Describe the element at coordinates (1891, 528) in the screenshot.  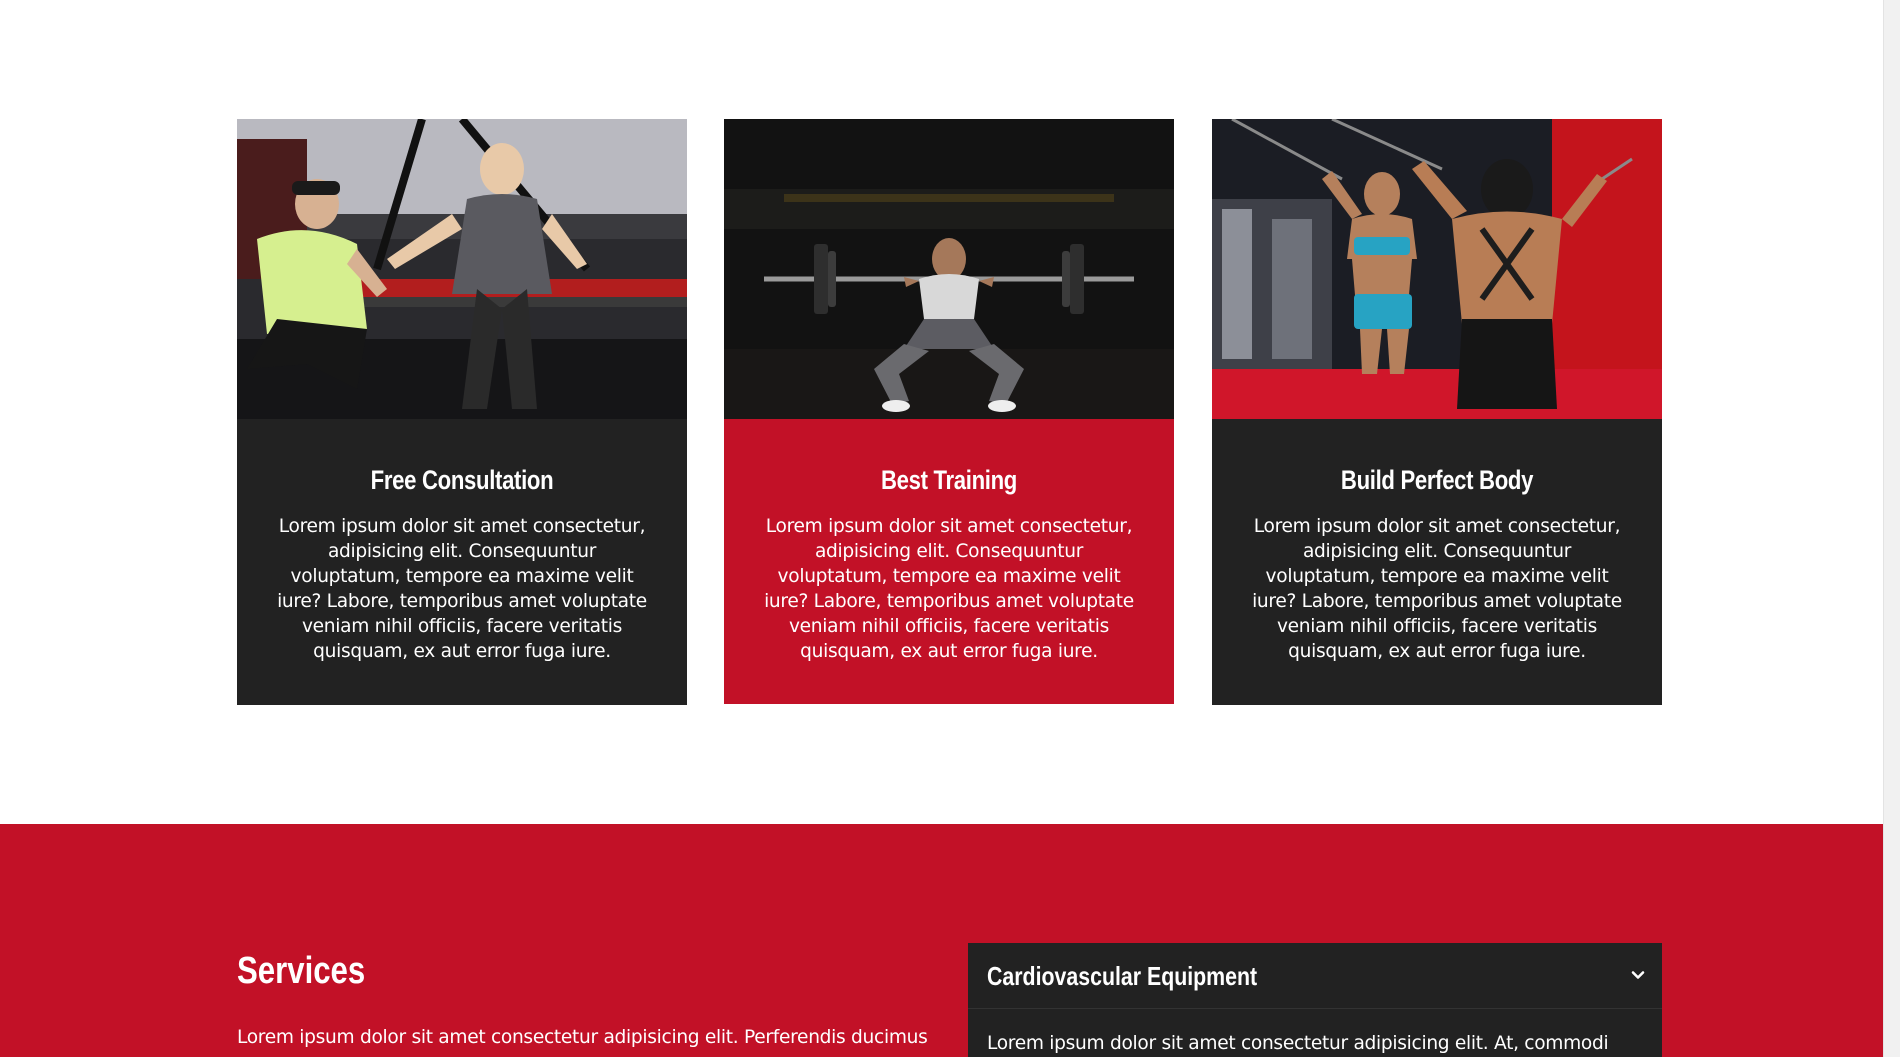
I see `page-scrollbar` at that location.